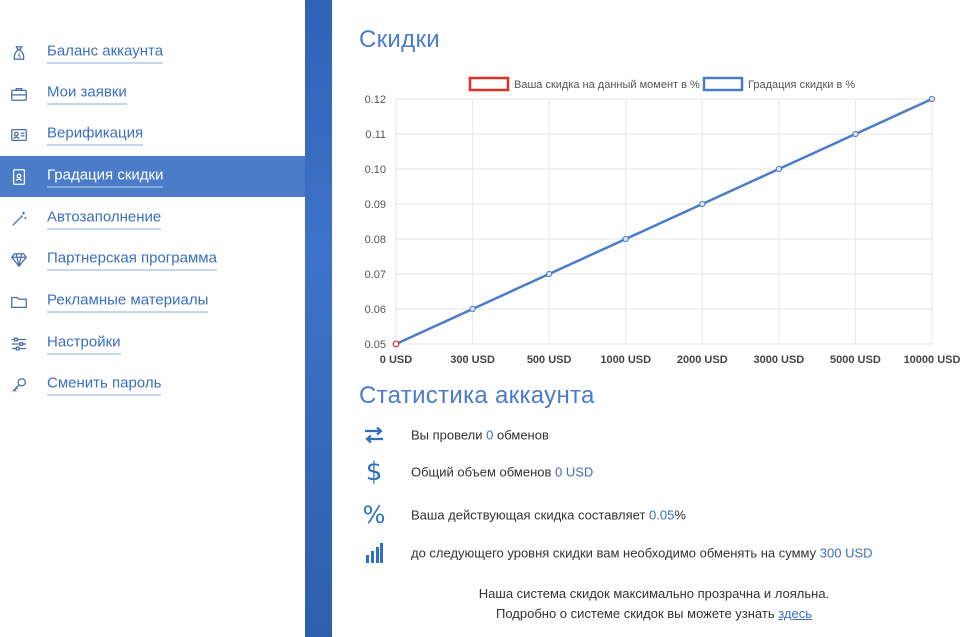 The width and height of the screenshot is (976, 637). Describe the element at coordinates (375, 275) in the screenshot. I see `y-tick-label: 0.07` at that location.